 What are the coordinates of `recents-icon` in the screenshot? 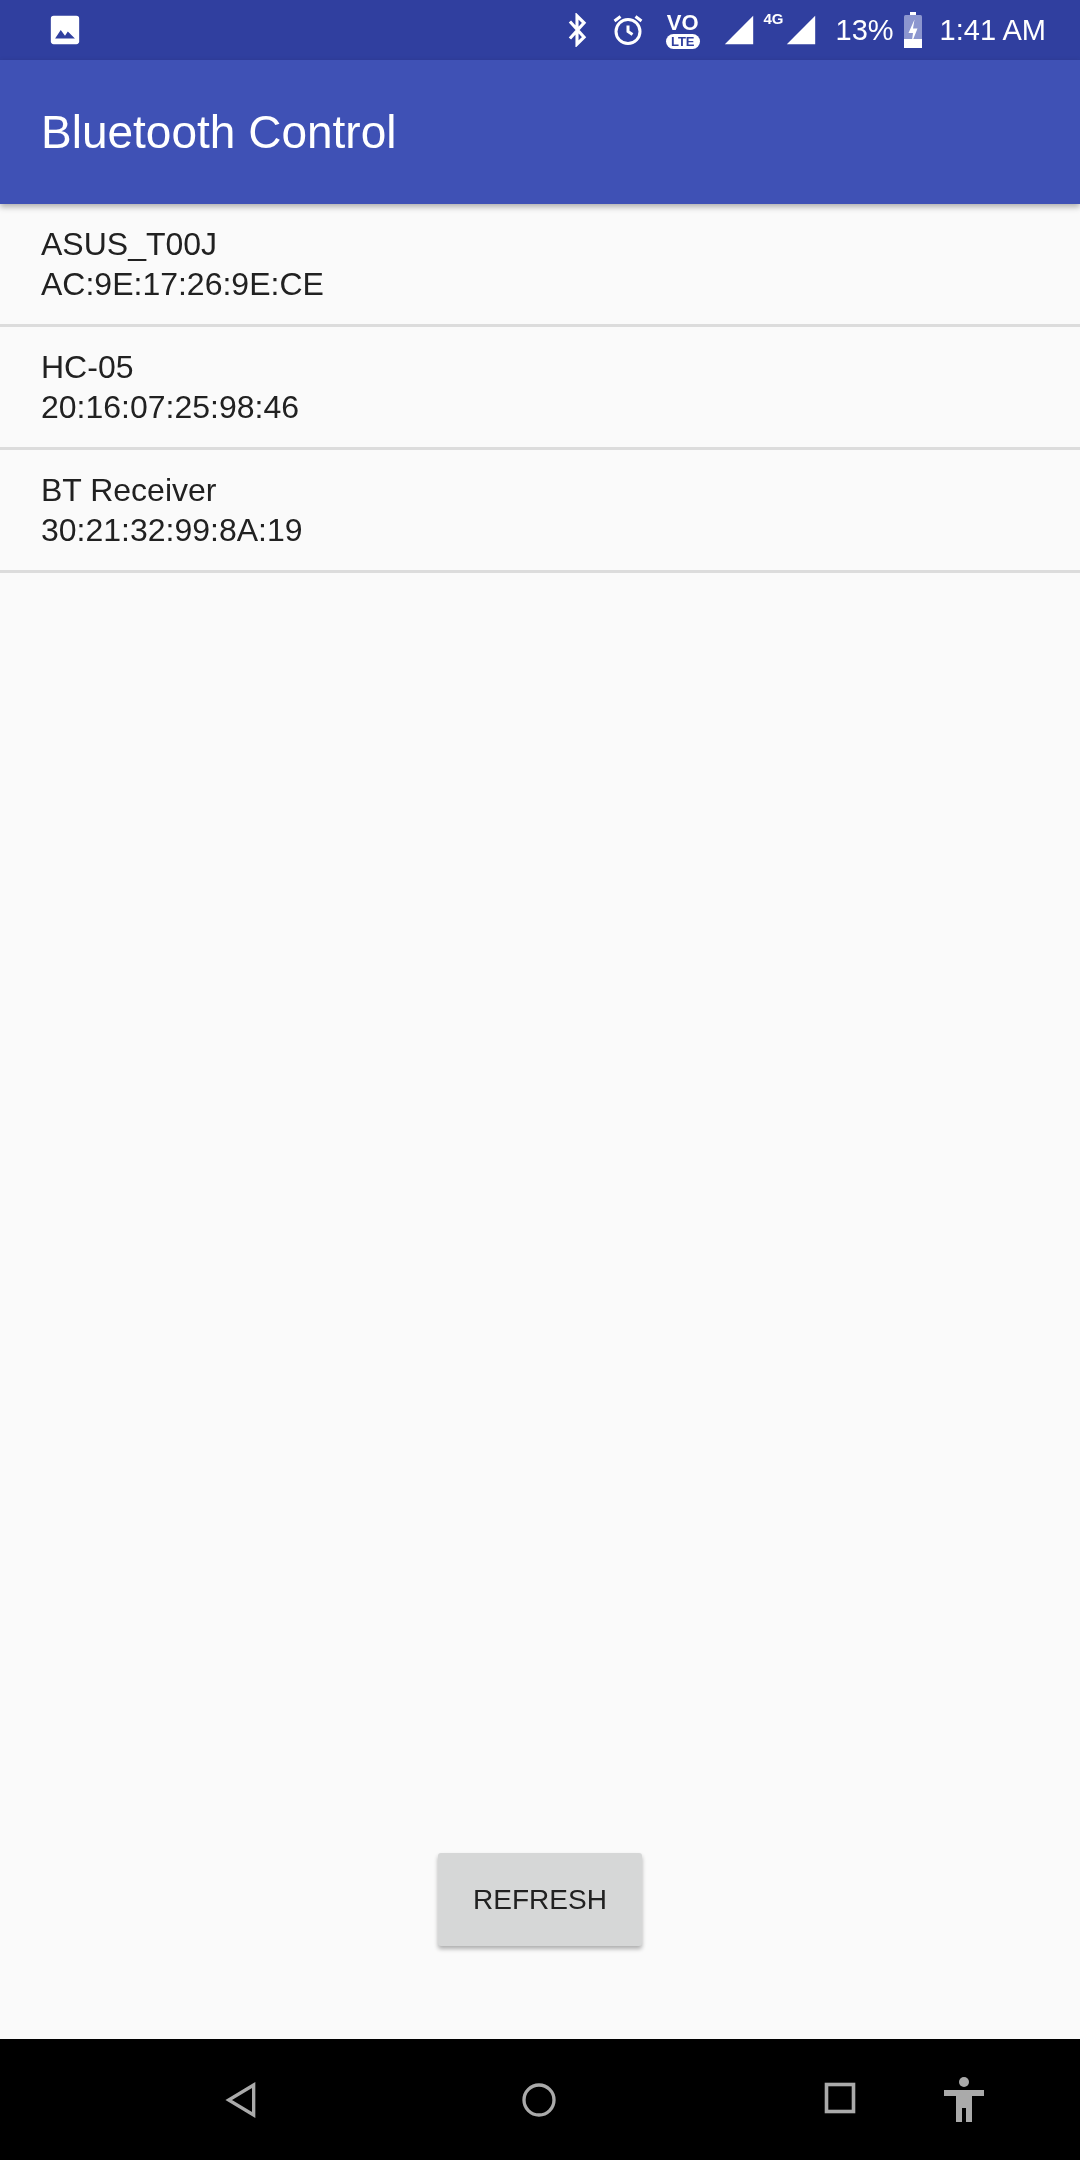 It's located at (840, 2098).